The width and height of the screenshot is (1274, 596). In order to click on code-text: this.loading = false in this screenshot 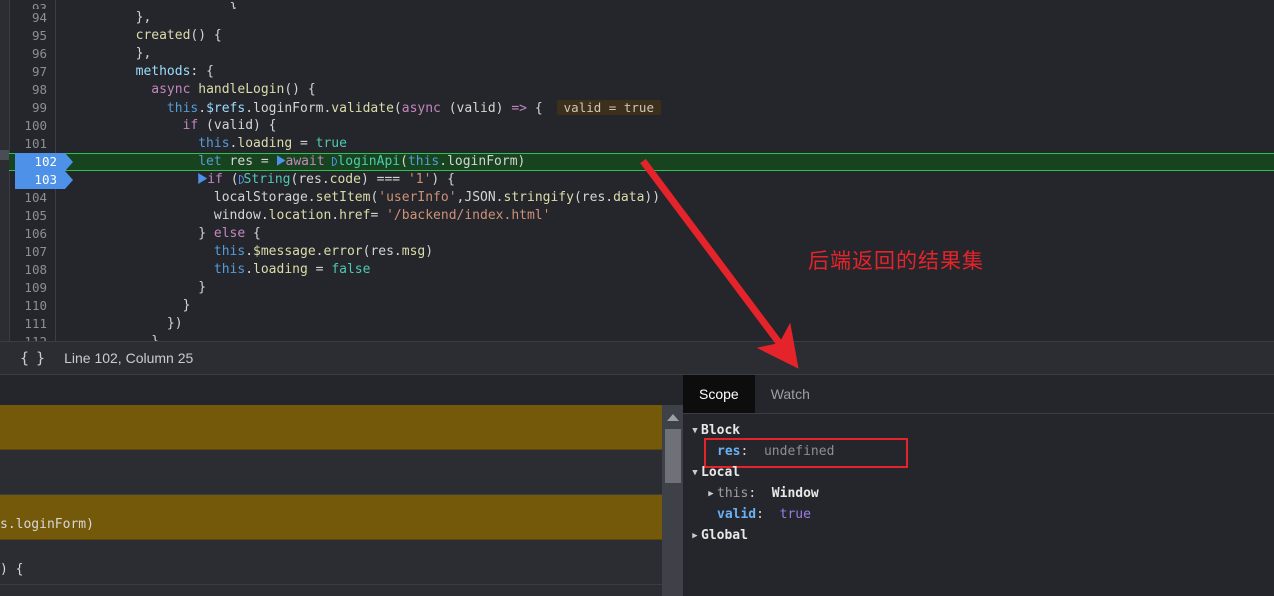, I will do `click(292, 269)`.